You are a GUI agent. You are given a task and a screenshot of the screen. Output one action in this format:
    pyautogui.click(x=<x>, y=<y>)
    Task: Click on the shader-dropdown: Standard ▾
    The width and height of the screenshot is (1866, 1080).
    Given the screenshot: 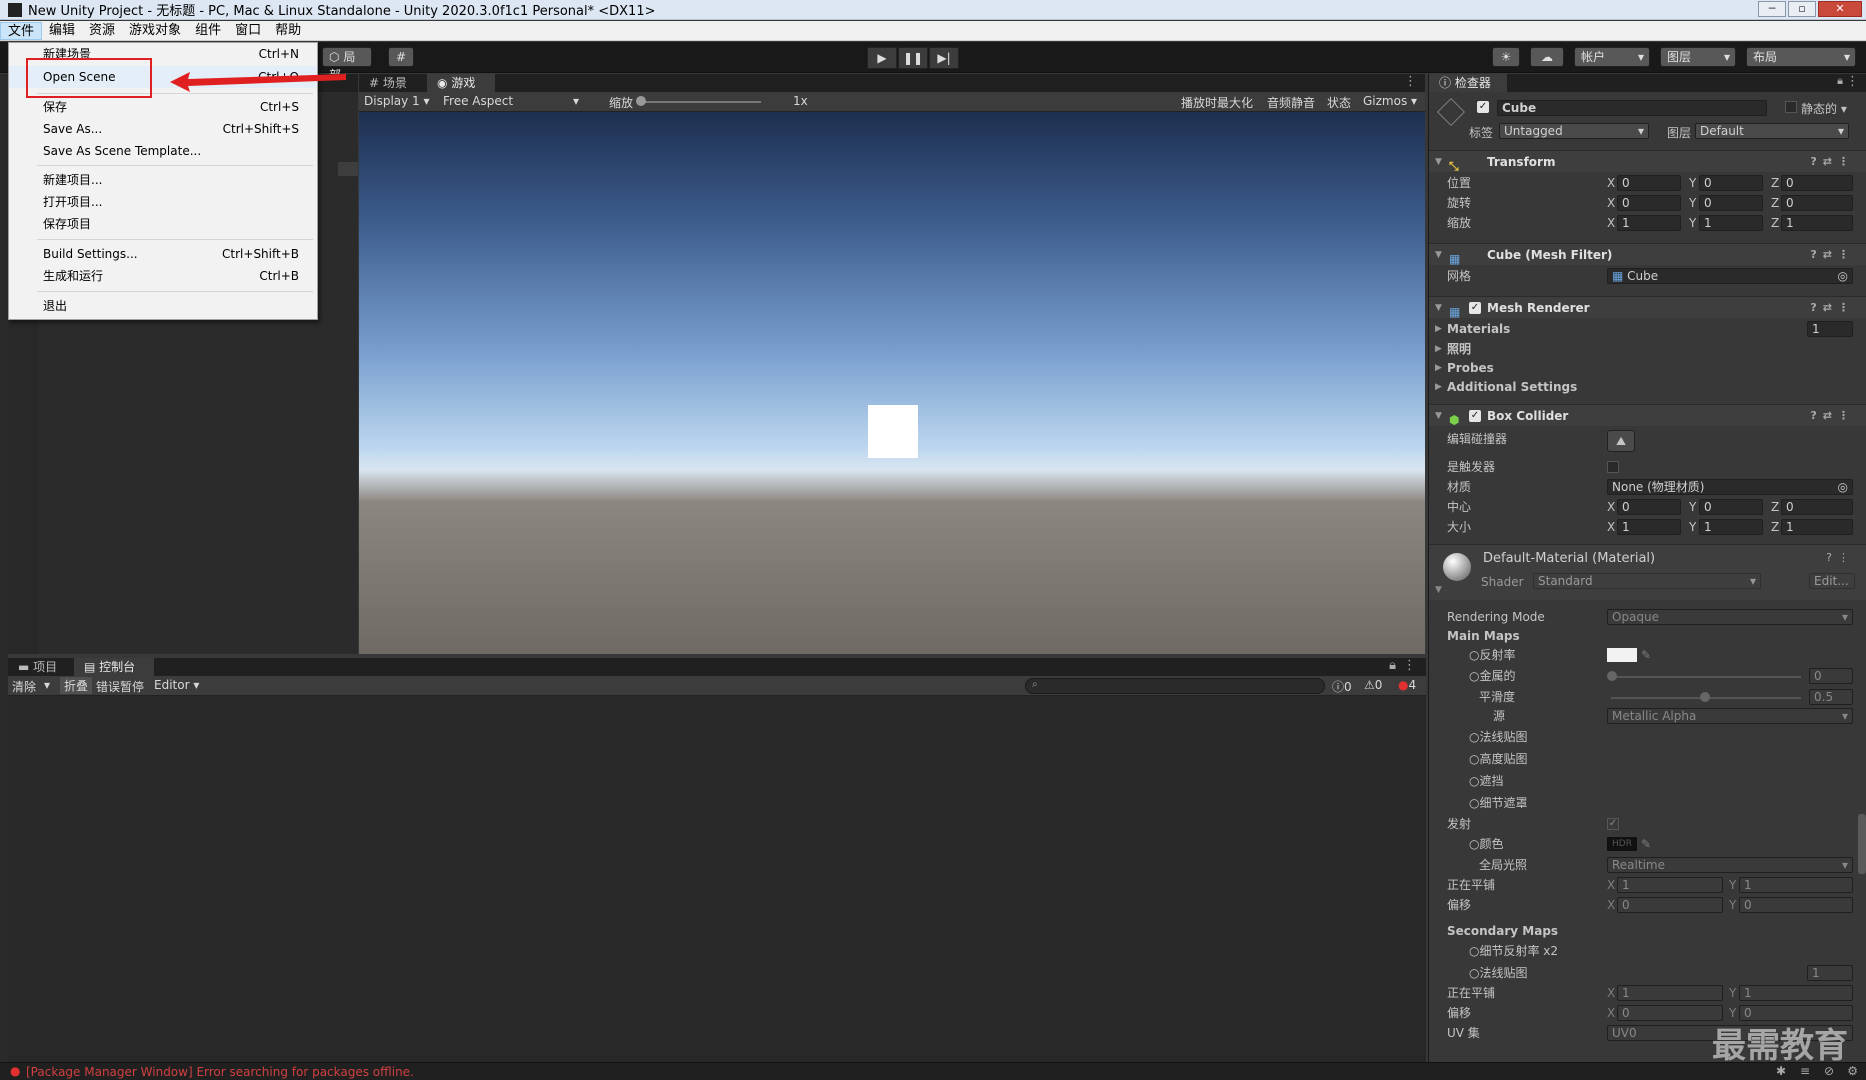 What is the action you would take?
    pyautogui.click(x=1647, y=581)
    